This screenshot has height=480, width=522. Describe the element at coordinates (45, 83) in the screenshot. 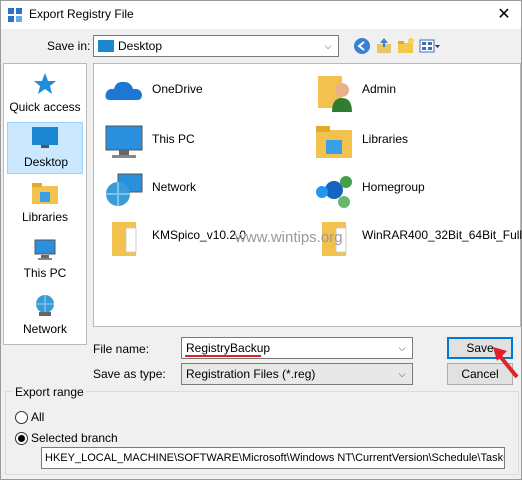

I see `star-icon` at that location.